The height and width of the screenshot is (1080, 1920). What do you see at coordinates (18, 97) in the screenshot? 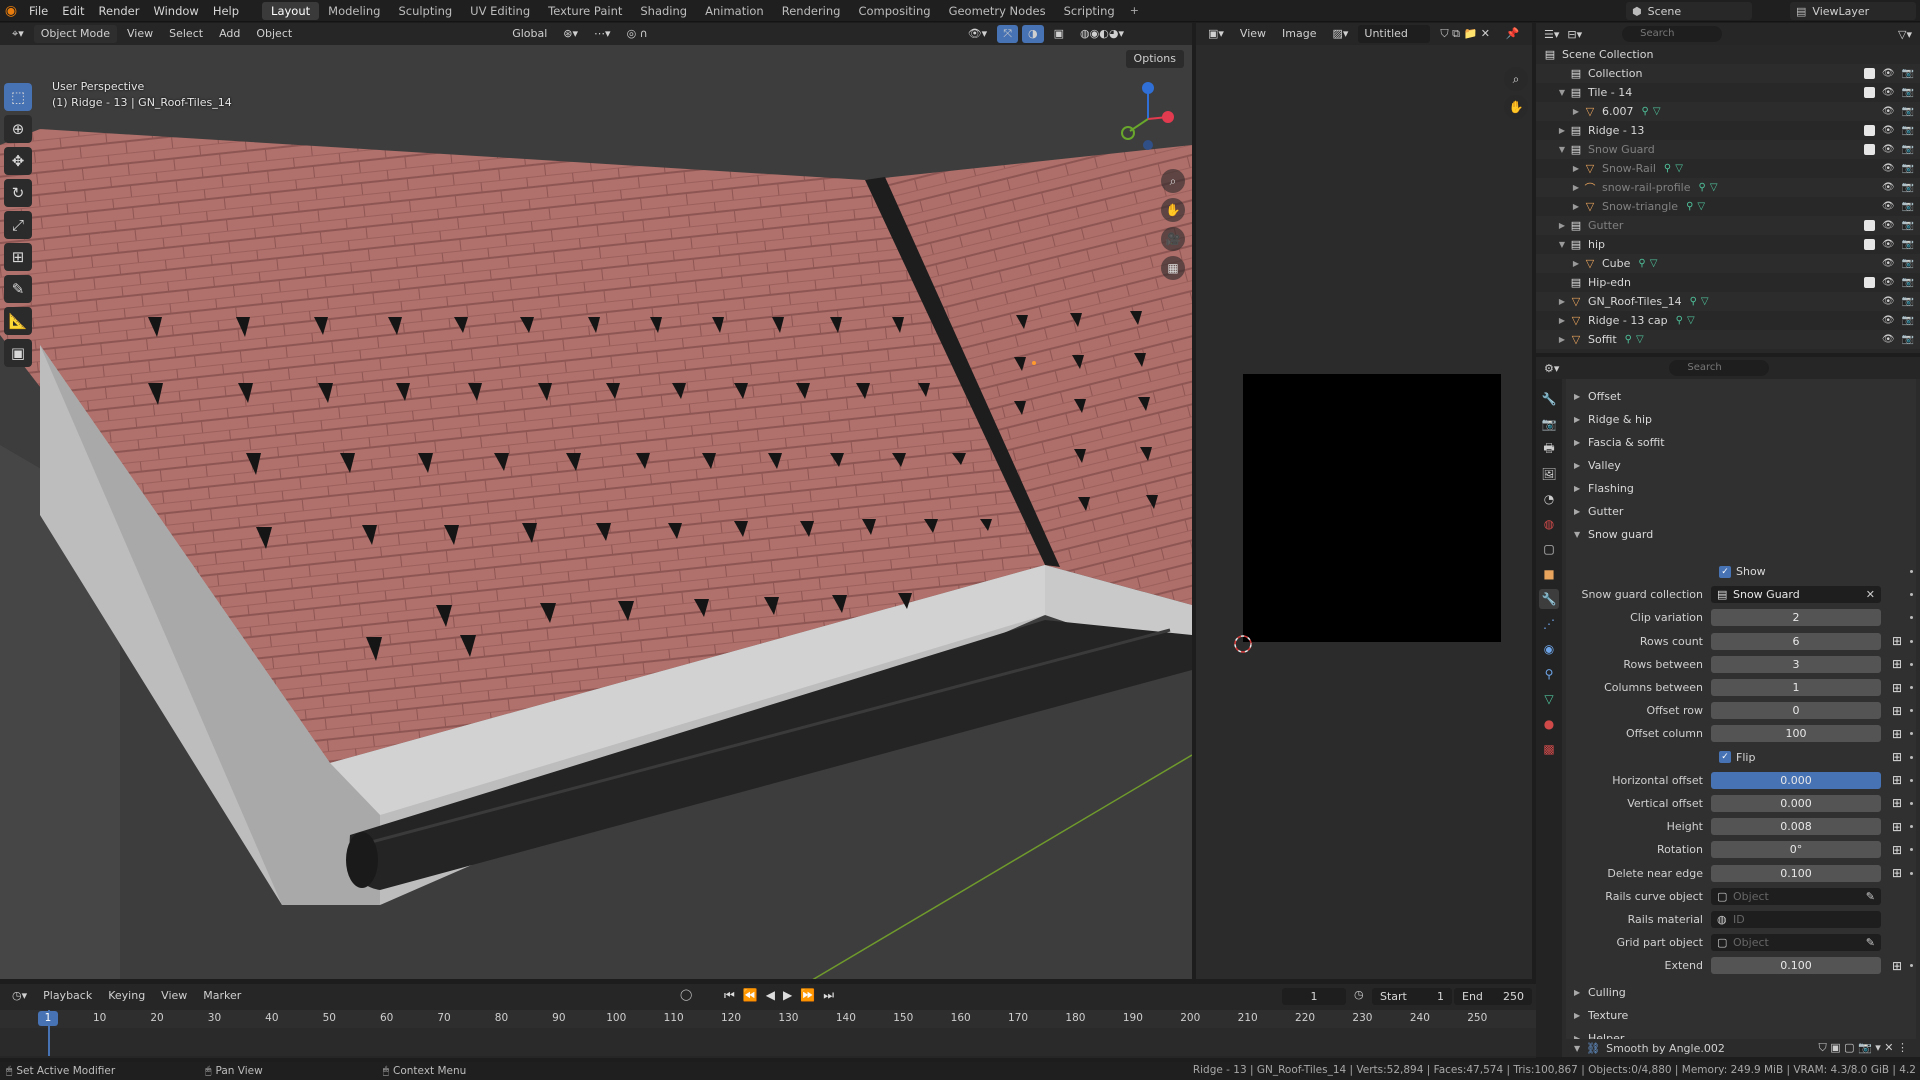
I see `select-box-tool-icon: ⬚` at bounding box center [18, 97].